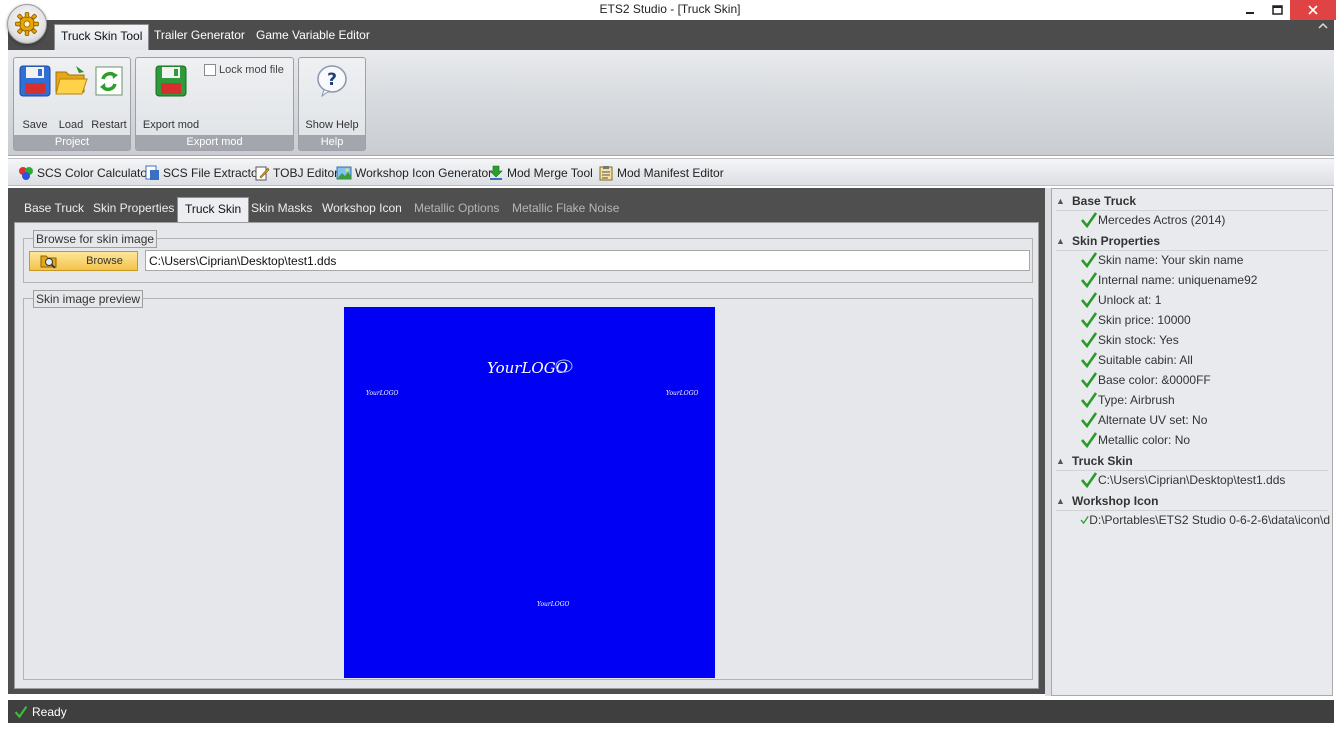 Image resolution: width=1340 pixels, height=730 pixels. What do you see at coordinates (199, 37) in the screenshot?
I see `tab-trailer-generator: Trailer Generator` at bounding box center [199, 37].